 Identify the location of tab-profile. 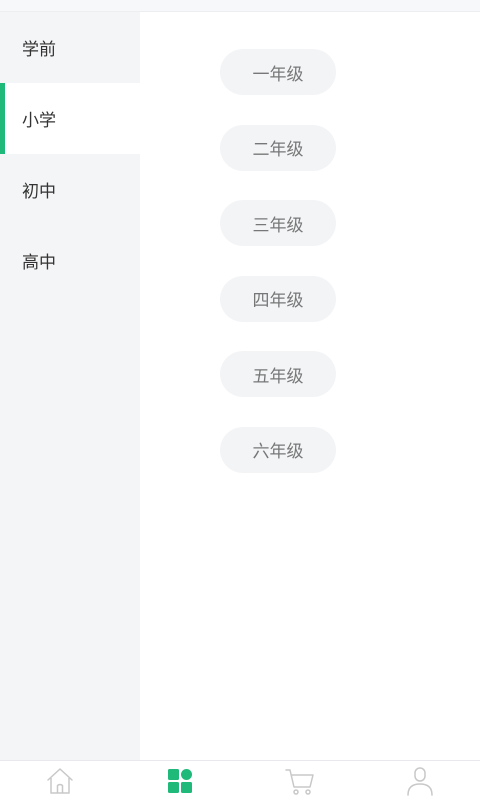
(420, 780).